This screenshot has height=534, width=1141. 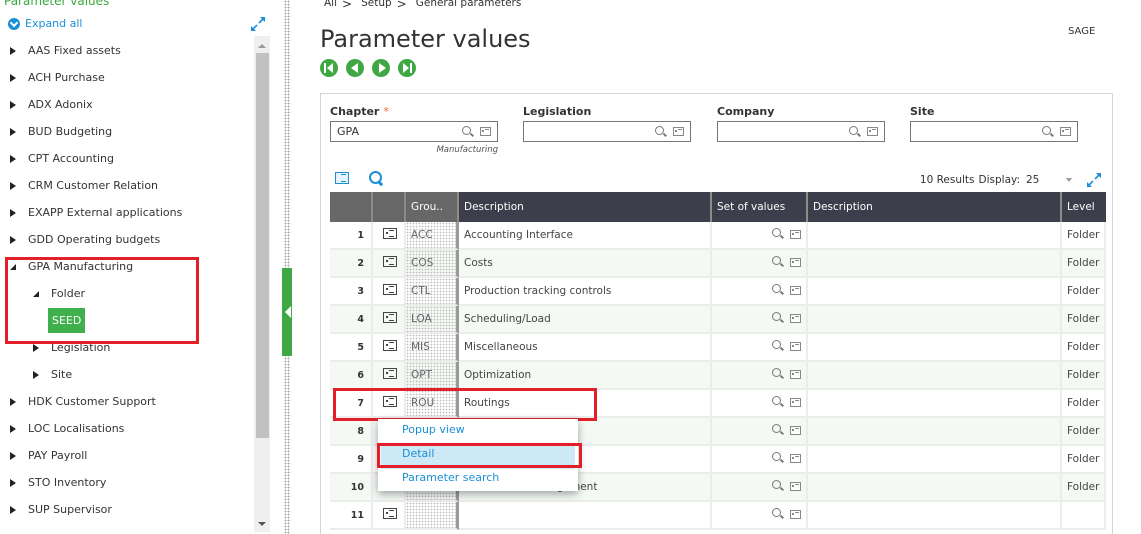 What do you see at coordinates (718, 348) in the screenshot?
I see `table-row: 5 MIS Miscellaneous Folder` at bounding box center [718, 348].